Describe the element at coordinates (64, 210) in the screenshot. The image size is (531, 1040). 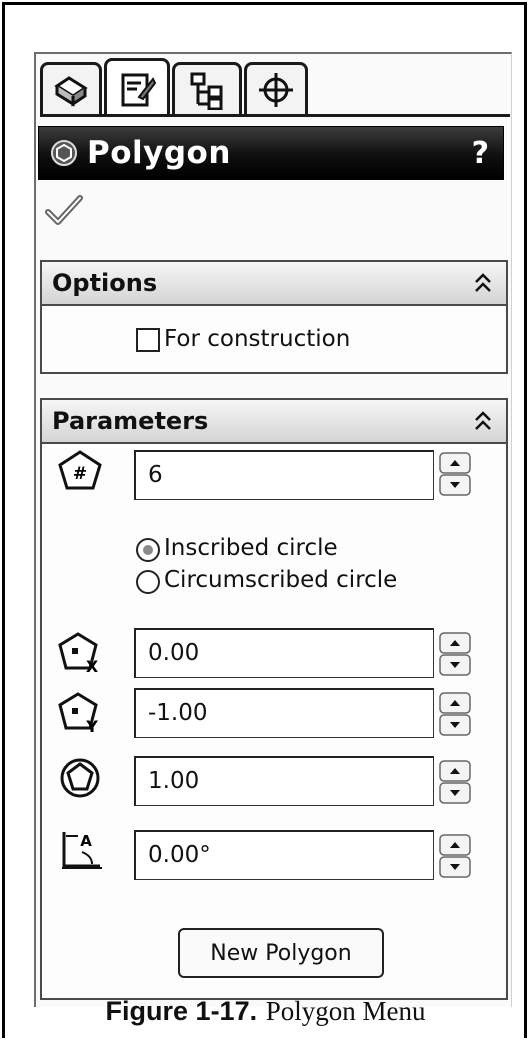
I see `ok-checkmark-icon` at that location.